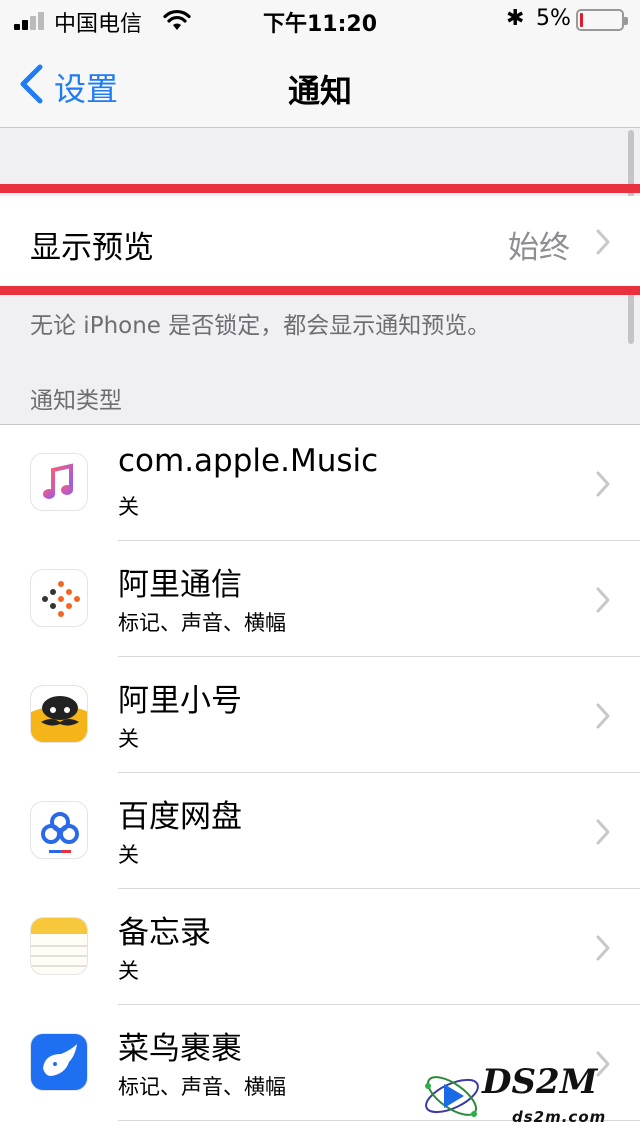  I want to click on show-preview-label: 显示预览, so click(92, 248).